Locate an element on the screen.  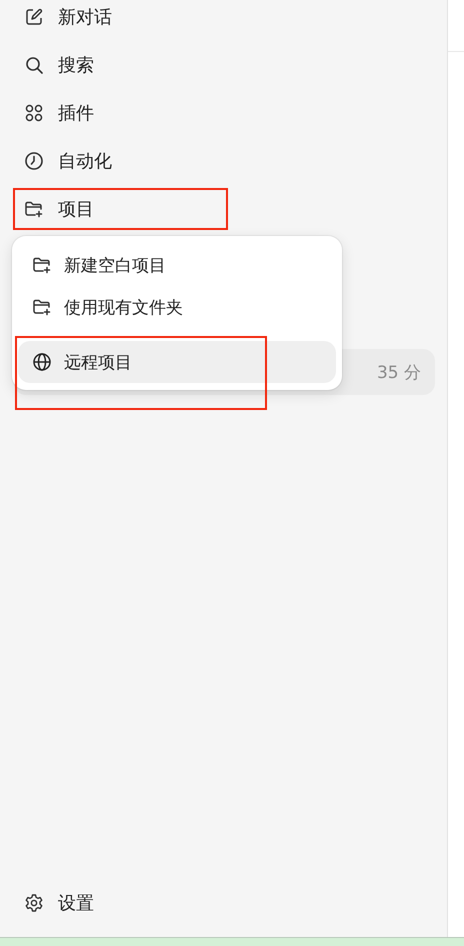
nav-item: 插件 is located at coordinates (47, 113).